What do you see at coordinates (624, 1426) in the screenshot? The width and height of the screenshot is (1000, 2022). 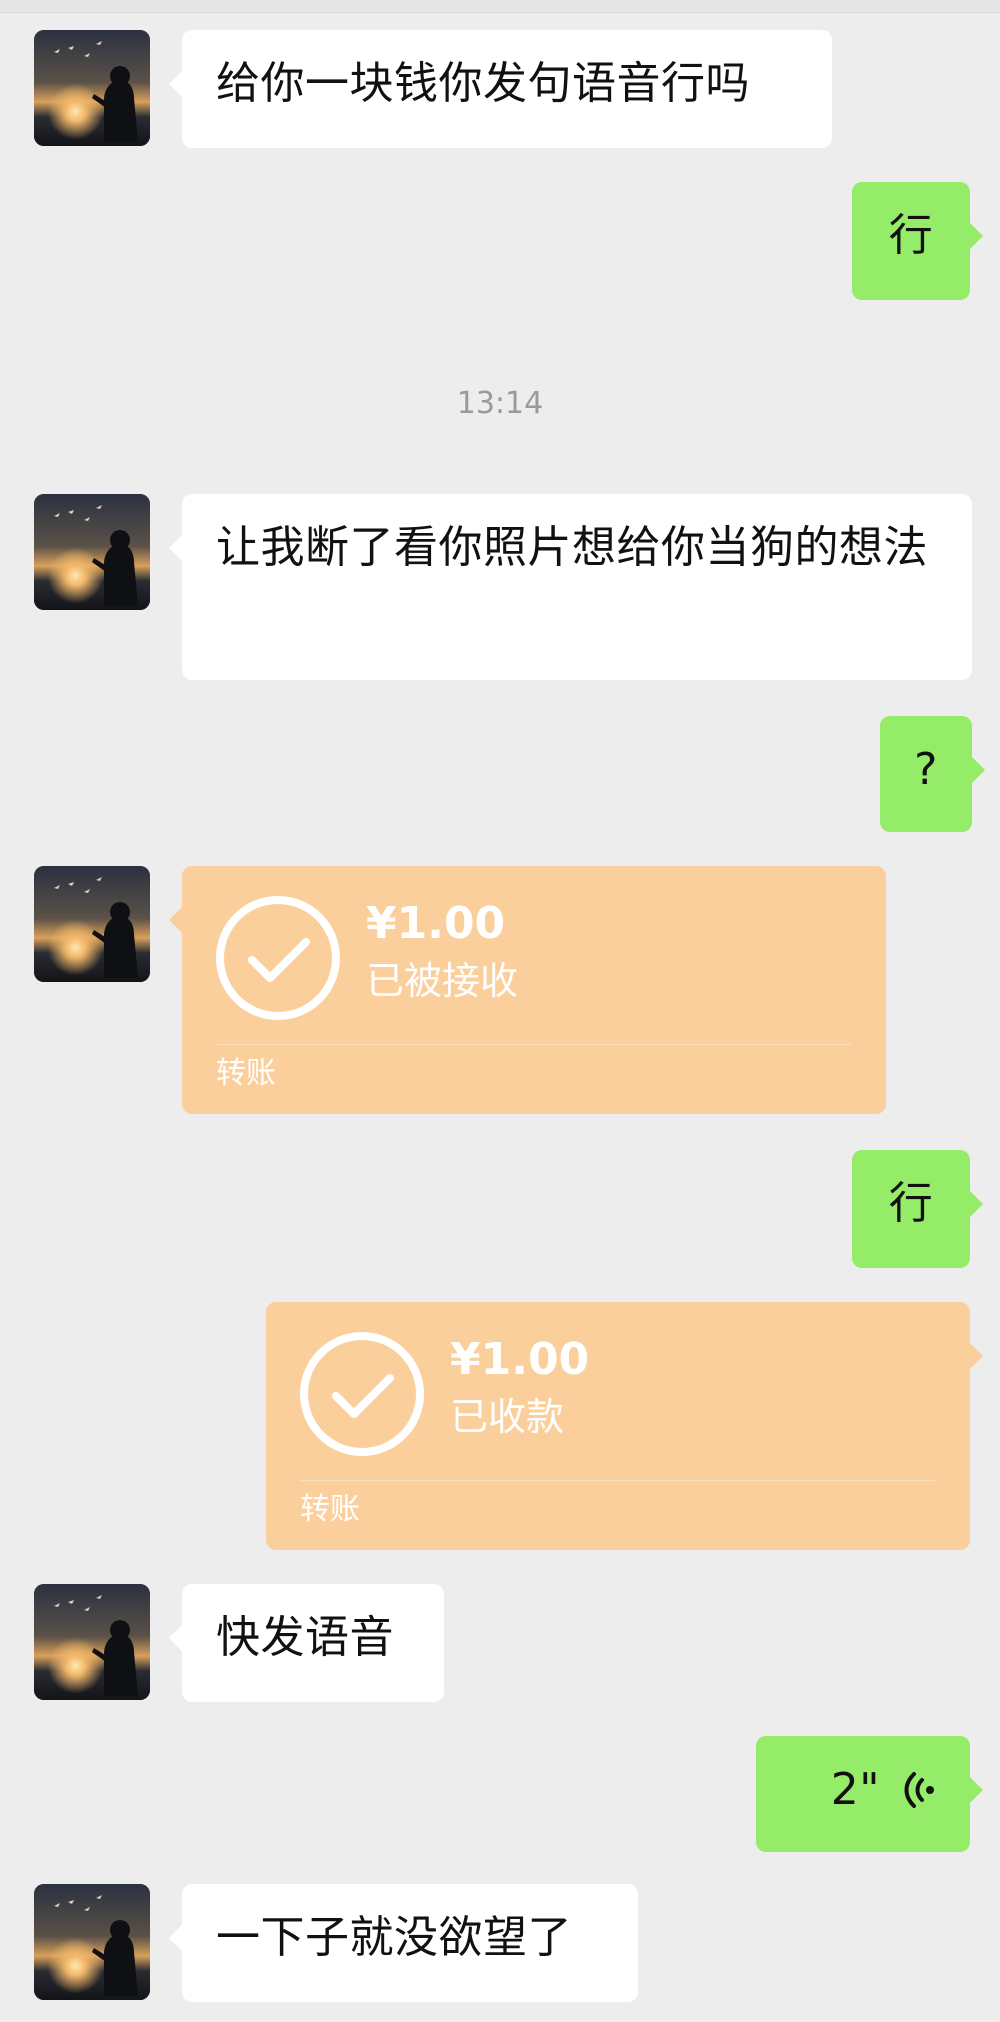 I see `transfer-card: ¥1.00 已收款 转账` at bounding box center [624, 1426].